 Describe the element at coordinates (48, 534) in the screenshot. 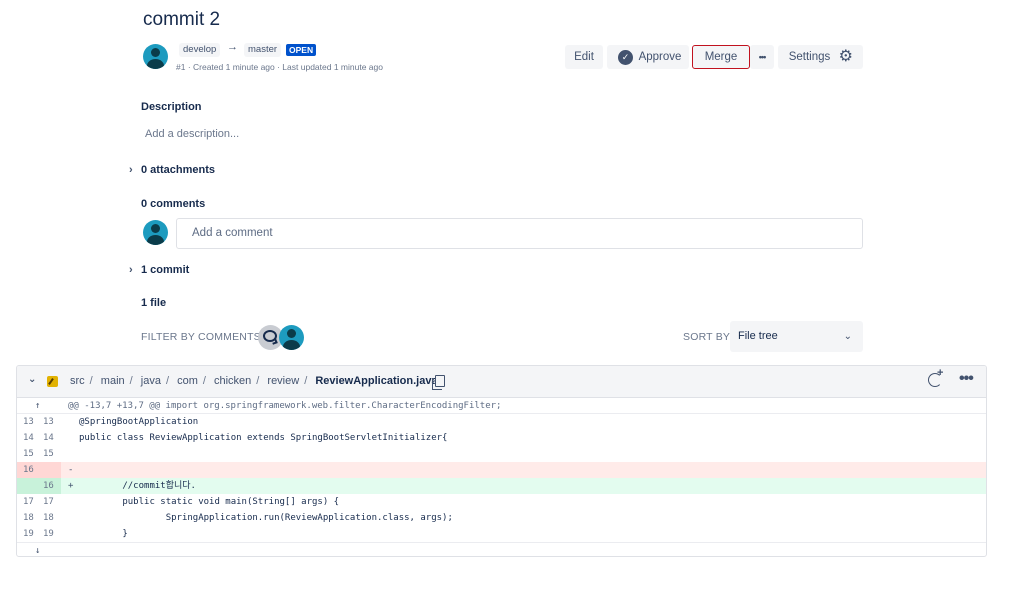

I see `new-line-number: 19` at that location.